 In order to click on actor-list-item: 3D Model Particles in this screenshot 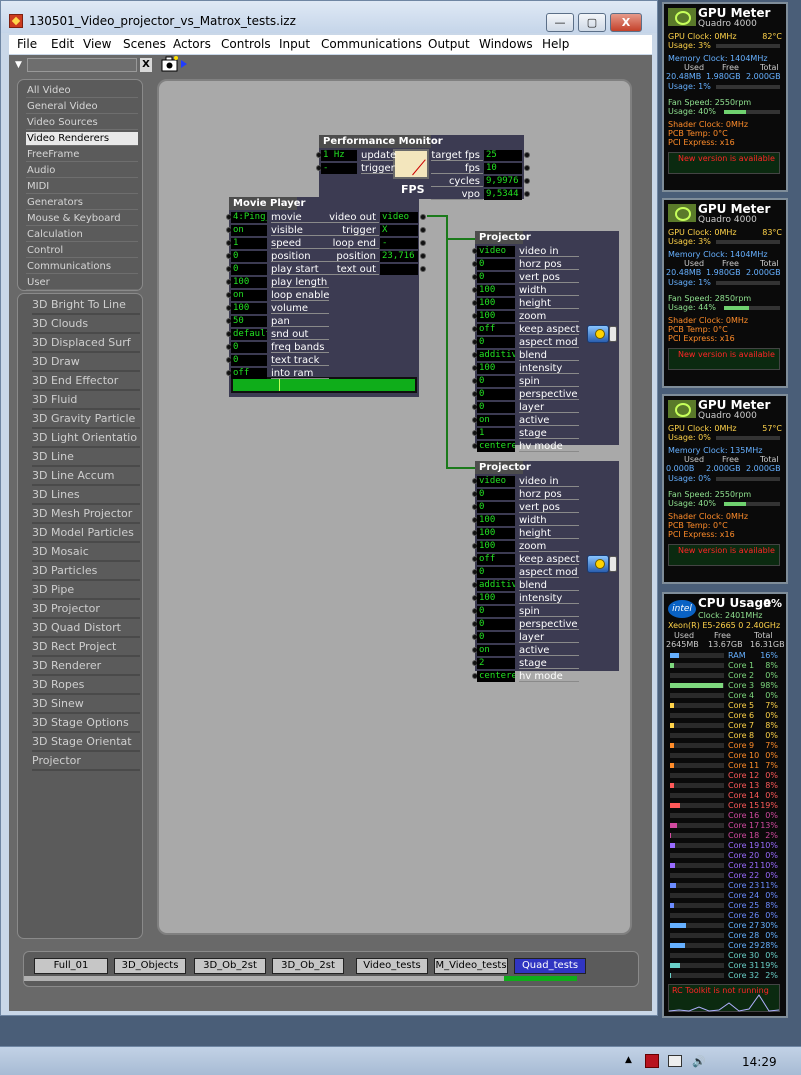, I will do `click(86, 534)`.